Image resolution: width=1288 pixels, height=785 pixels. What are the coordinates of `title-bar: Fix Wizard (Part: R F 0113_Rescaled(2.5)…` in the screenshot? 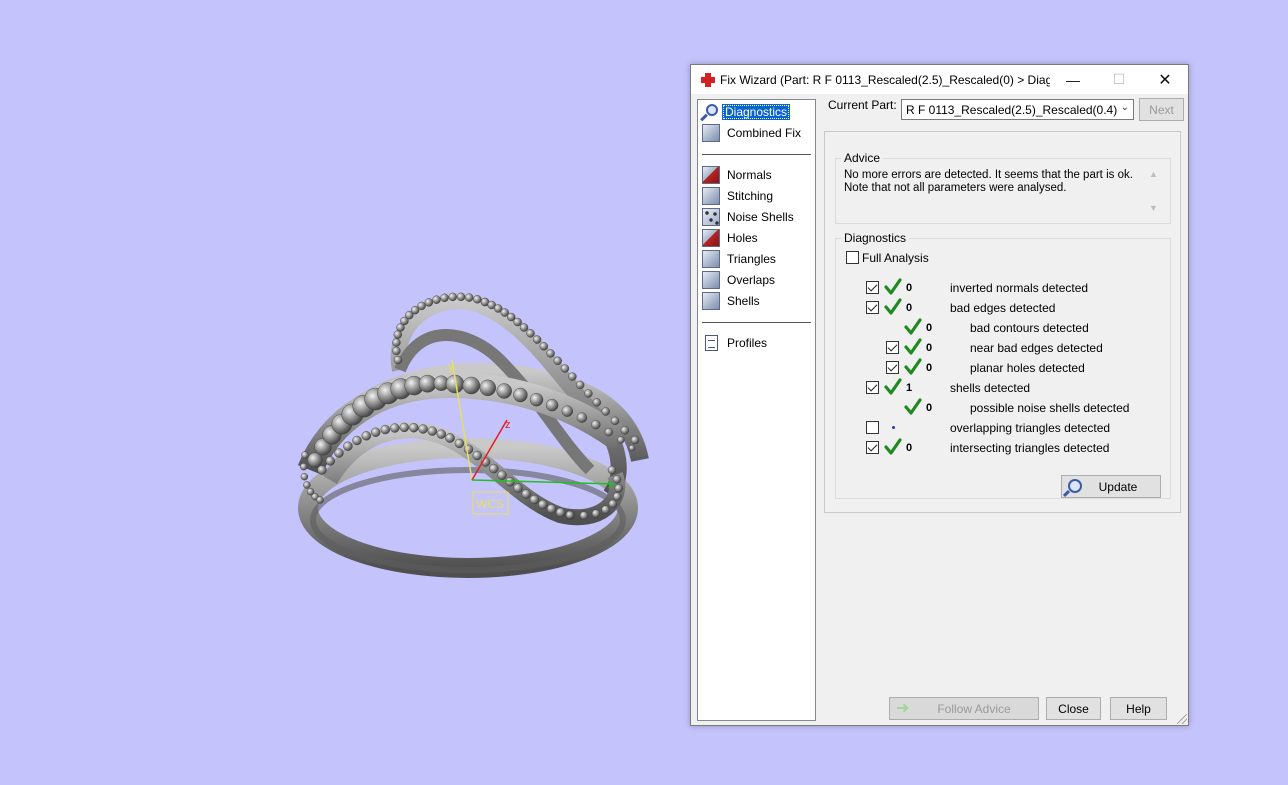 It's located at (939, 79).